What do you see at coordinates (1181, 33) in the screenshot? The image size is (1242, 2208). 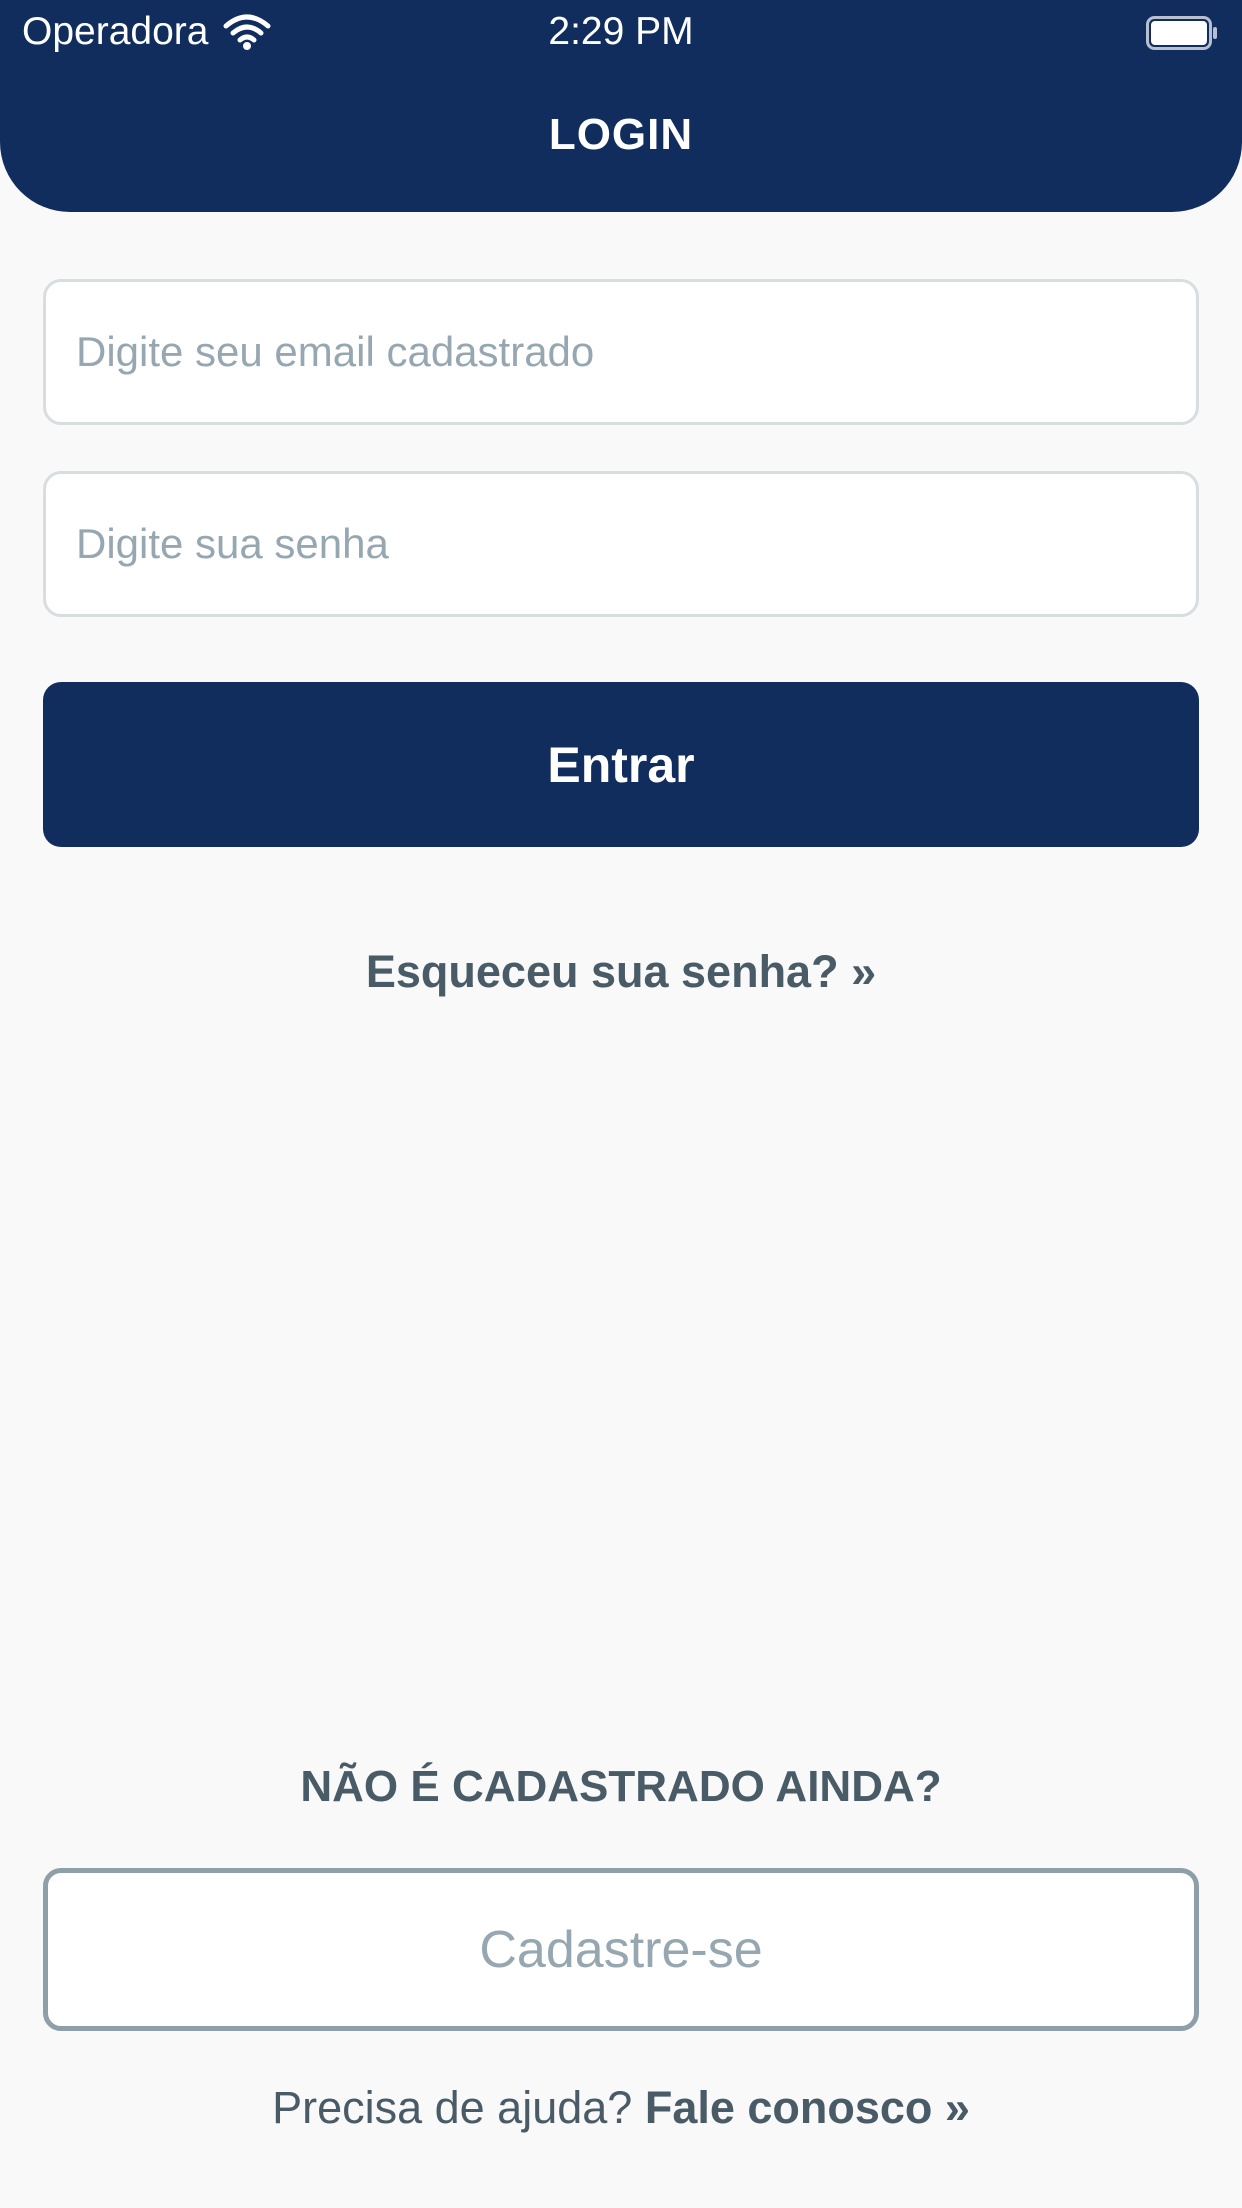 I see `battery-full-icon` at bounding box center [1181, 33].